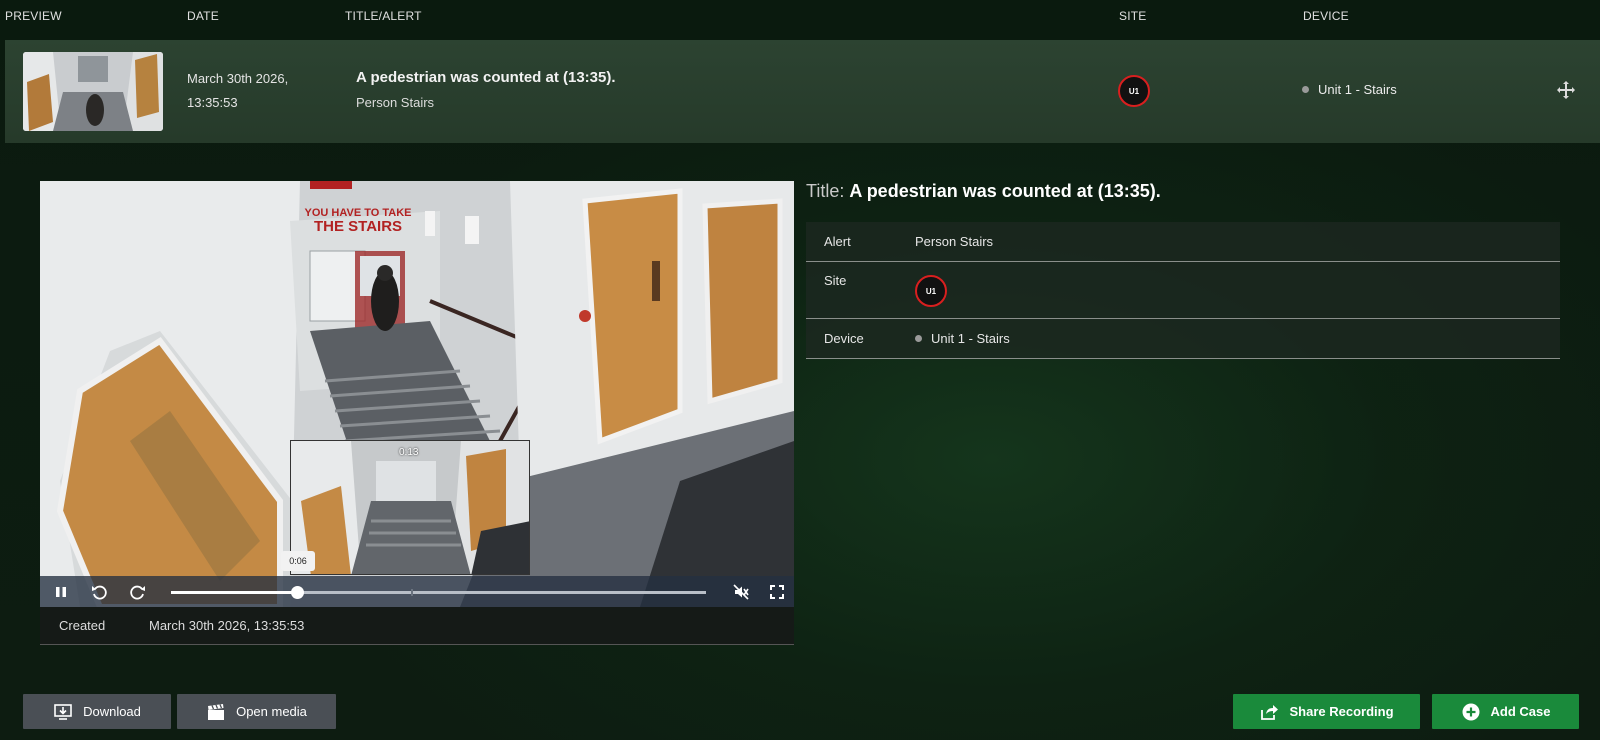 The width and height of the screenshot is (1600, 740). Describe the element at coordinates (777, 592) in the screenshot. I see `fullscreen-icon` at that location.